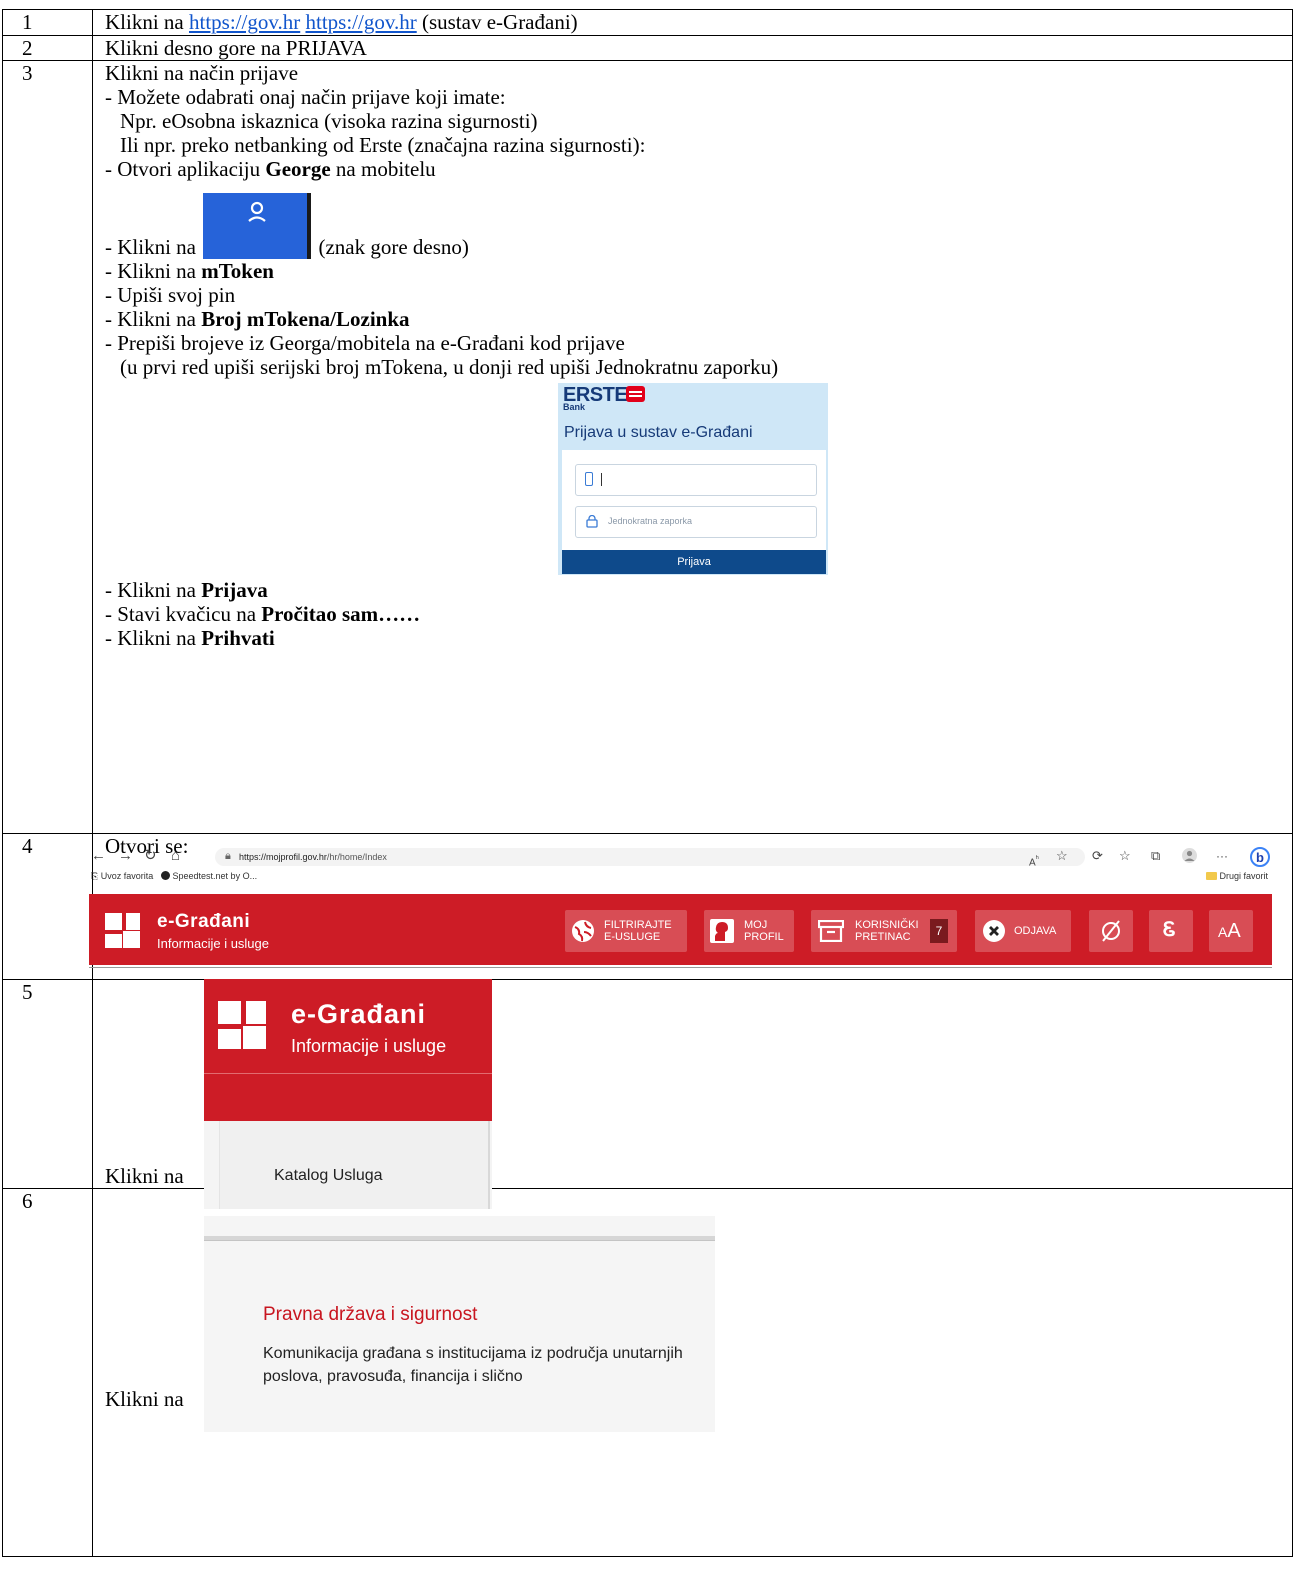  I want to click on catalog-menu-item: Katalog Usluga, so click(348, 1165).